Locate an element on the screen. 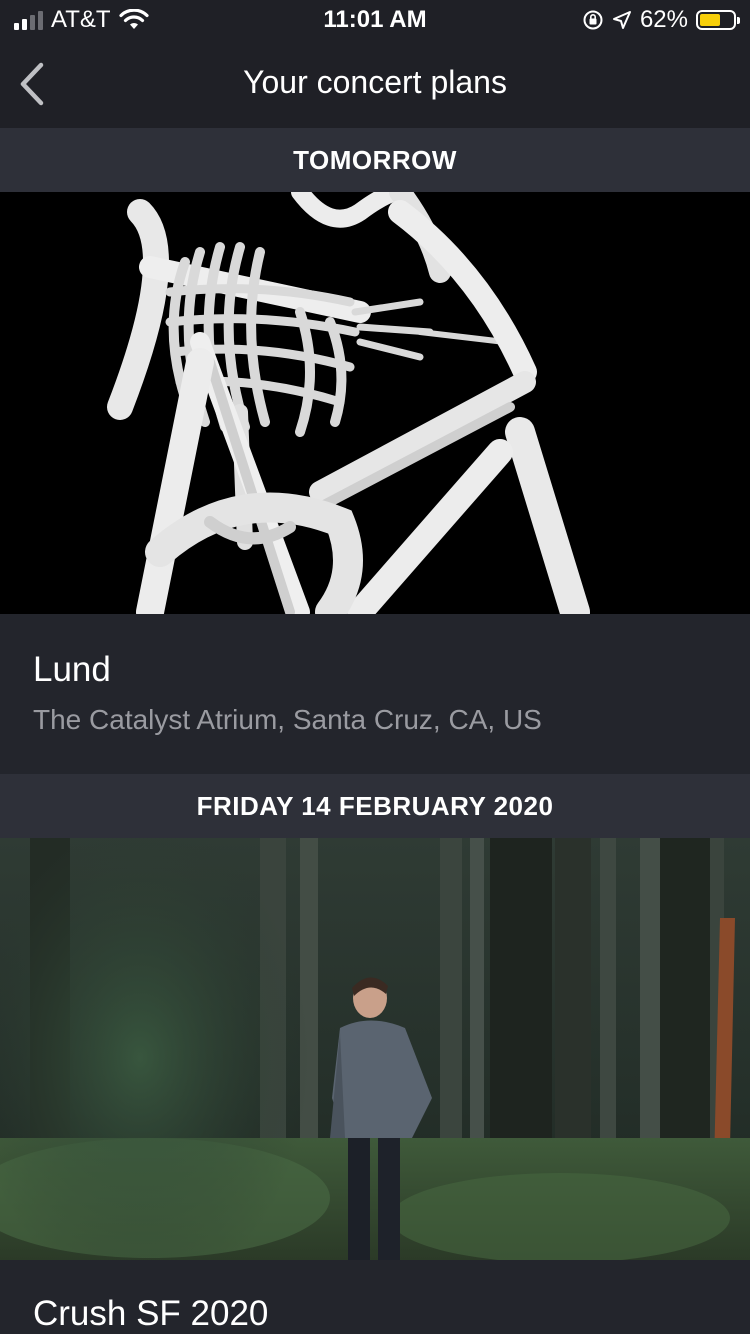  battery-level-fill is located at coordinates (710, 20).